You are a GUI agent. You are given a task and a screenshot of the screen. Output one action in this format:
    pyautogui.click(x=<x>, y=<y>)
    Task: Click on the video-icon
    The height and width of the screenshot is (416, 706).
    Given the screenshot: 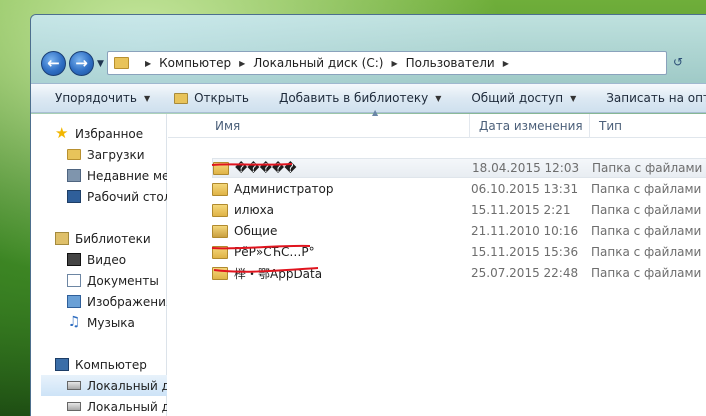 What is the action you would take?
    pyautogui.click(x=74, y=259)
    